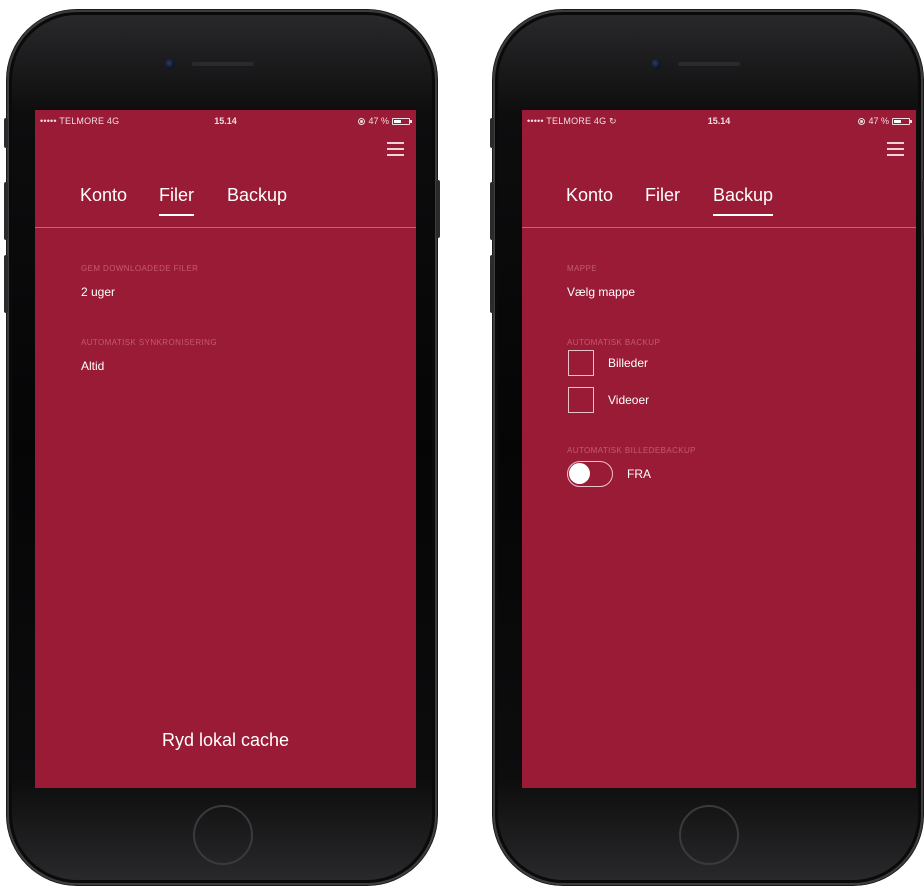 This screenshot has width=924, height=889. What do you see at coordinates (225, 121) in the screenshot?
I see `status-bar: ••••• TELMORE 4G 15.14 47 %` at bounding box center [225, 121].